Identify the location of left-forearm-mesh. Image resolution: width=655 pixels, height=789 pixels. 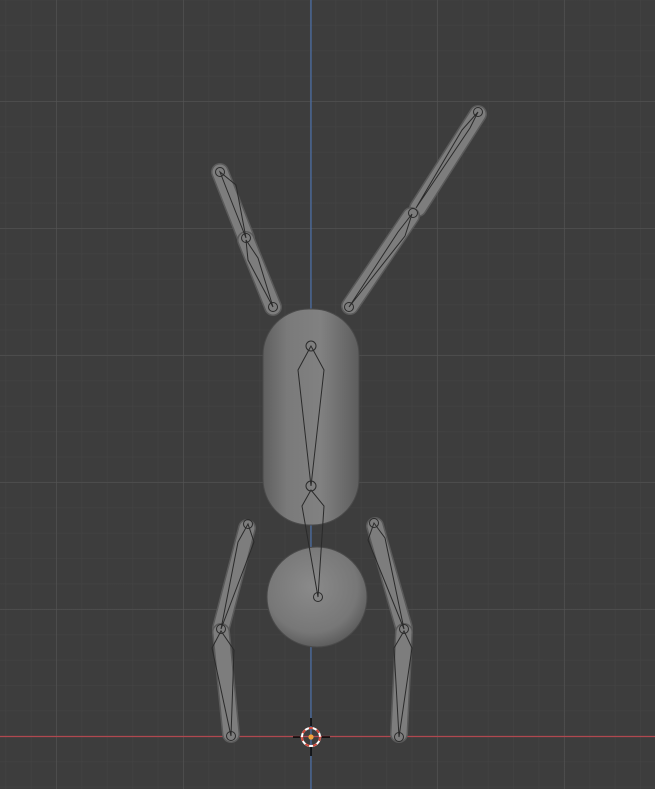
(259, 273).